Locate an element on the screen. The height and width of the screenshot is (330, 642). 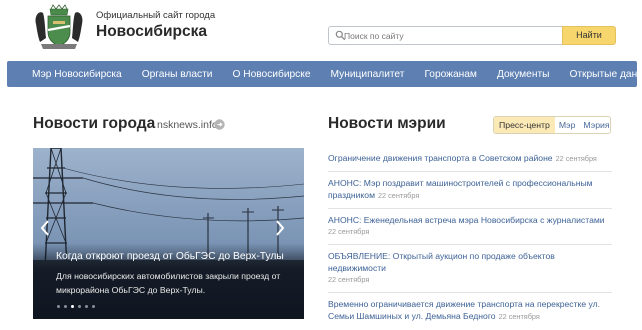
slider-dots is located at coordinates (78, 306).